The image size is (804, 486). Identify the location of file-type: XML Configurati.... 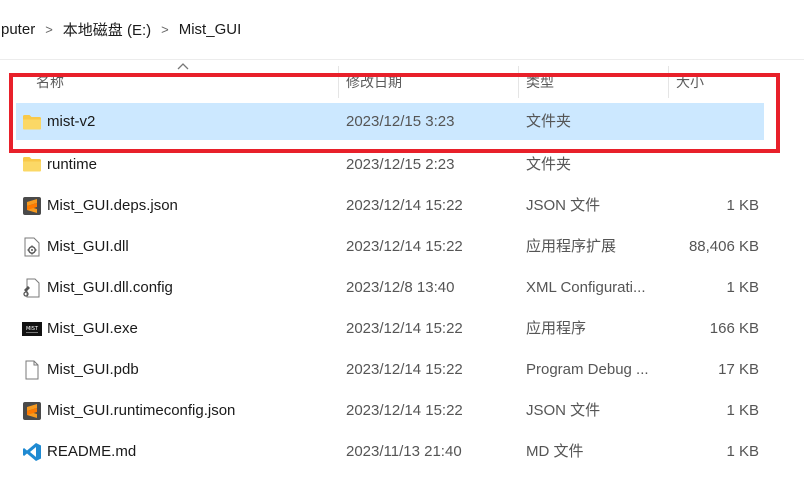
(586, 287).